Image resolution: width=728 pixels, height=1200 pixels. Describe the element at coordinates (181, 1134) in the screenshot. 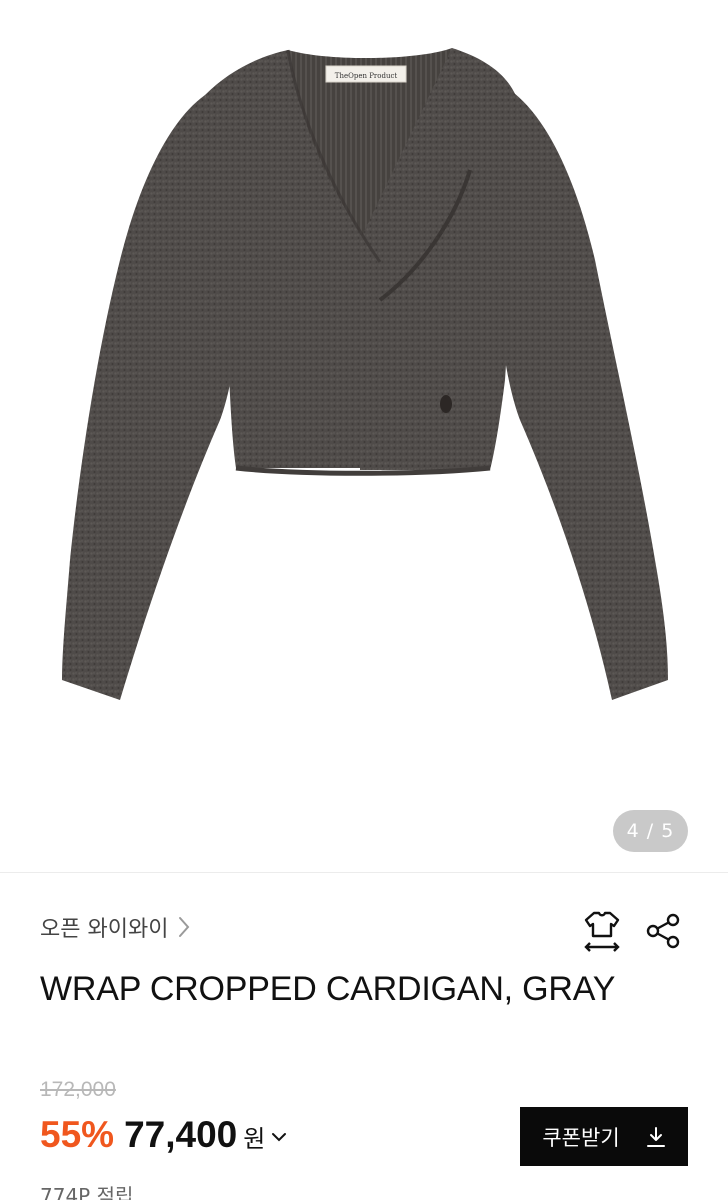

I see `sale-price: 77,400` at that location.